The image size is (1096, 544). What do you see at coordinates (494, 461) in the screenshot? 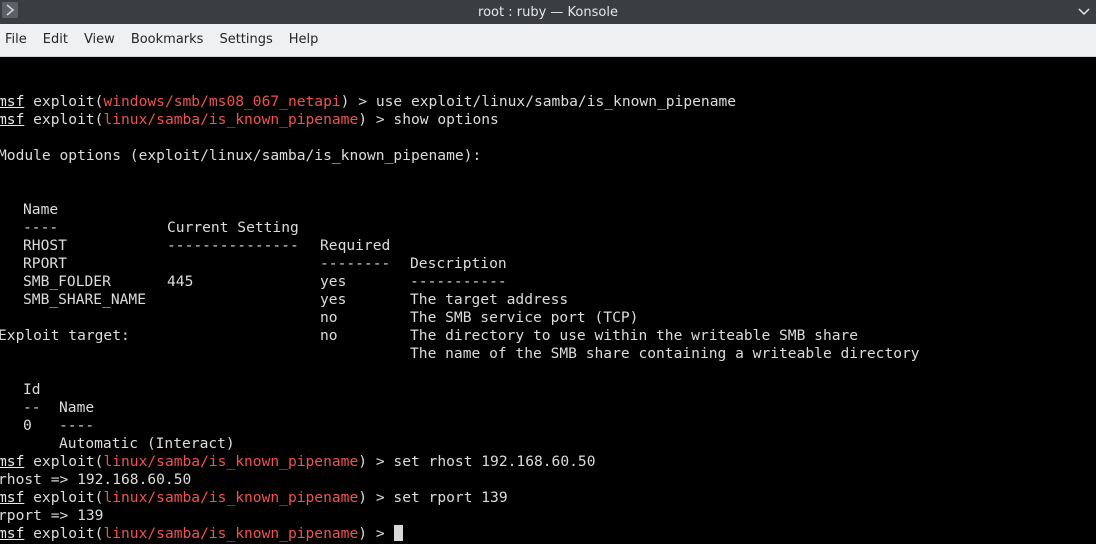
I see `command-text: set rhost 192.168.60.50` at bounding box center [494, 461].